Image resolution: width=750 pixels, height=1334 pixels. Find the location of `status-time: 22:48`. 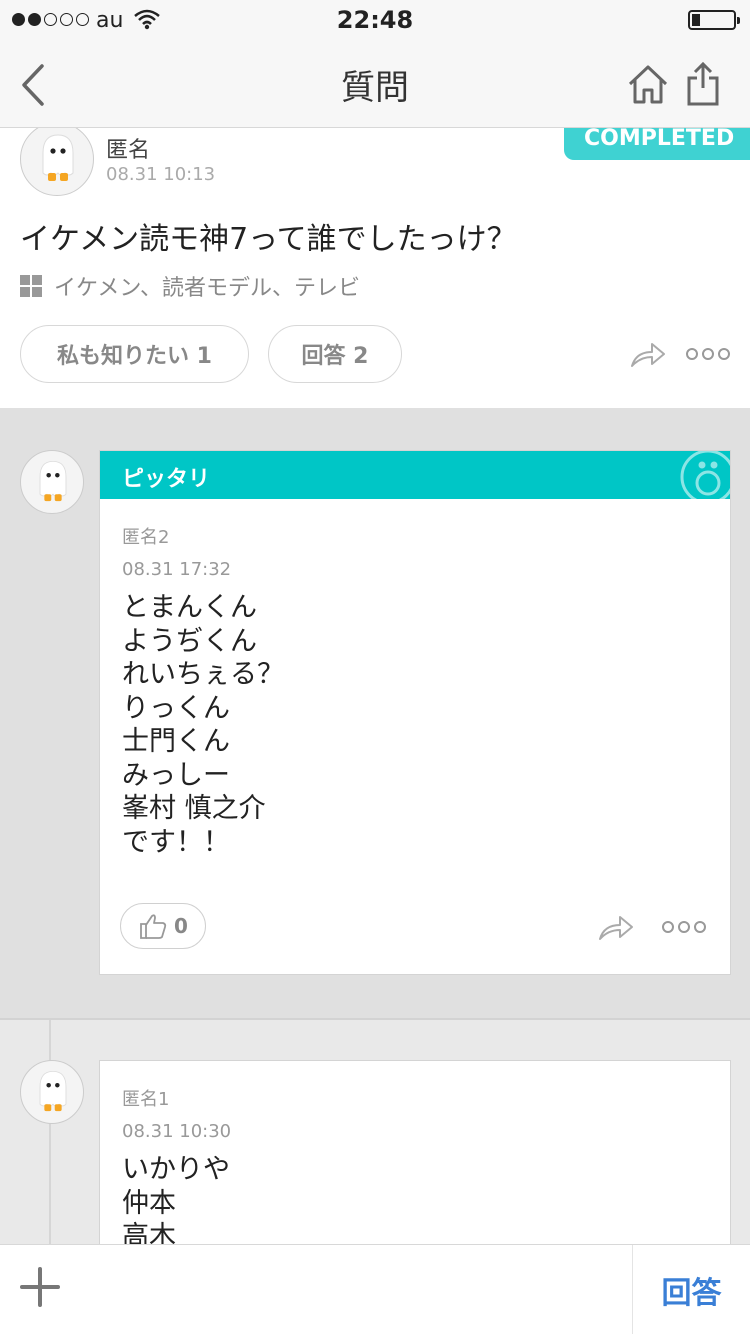

status-time: 22:48 is located at coordinates (375, 20).